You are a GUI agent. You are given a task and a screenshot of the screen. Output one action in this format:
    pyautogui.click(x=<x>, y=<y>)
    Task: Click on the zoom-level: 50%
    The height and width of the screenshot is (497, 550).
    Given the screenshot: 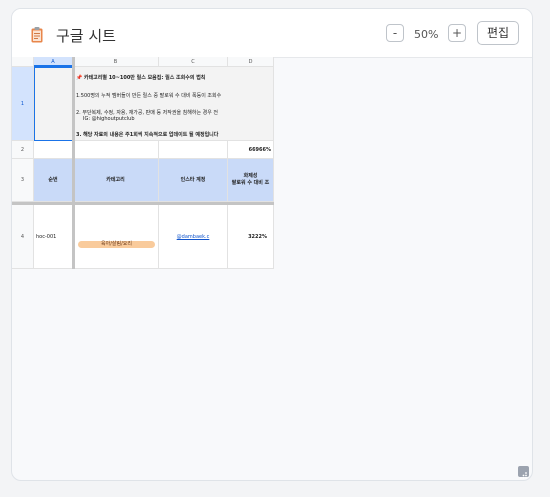 What is the action you would take?
    pyautogui.click(x=426, y=34)
    